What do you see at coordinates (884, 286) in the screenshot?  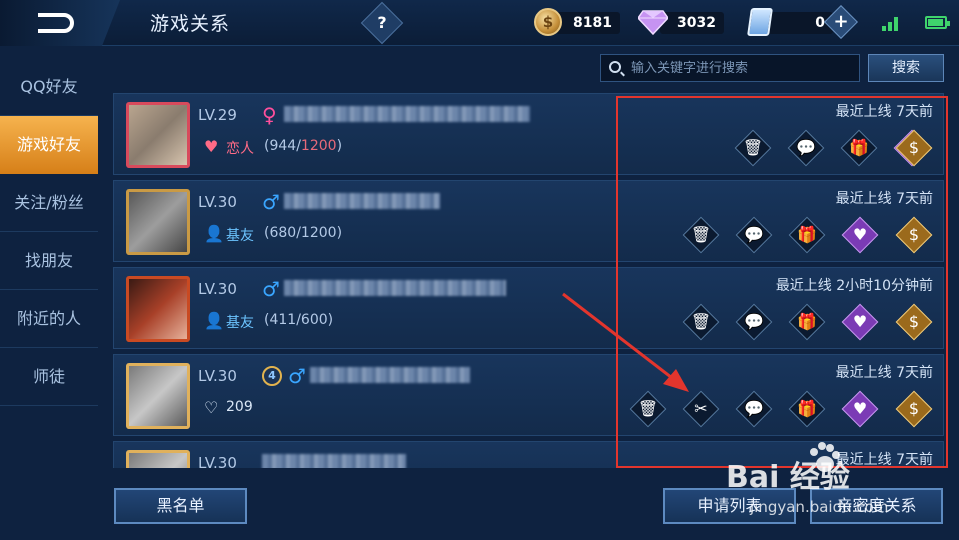 I see `last-online-value: 2小时10分钟前` at bounding box center [884, 286].